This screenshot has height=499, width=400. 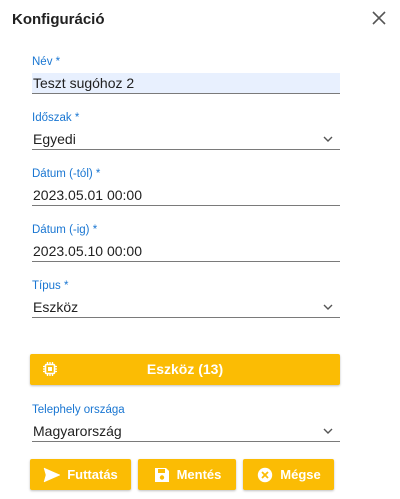 I want to click on dialog-title: Konfiguráció, so click(x=58, y=19).